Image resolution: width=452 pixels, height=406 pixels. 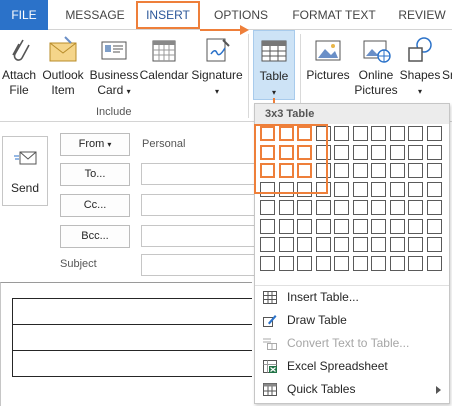 I want to click on tab-file: FILE, so click(x=24, y=15).